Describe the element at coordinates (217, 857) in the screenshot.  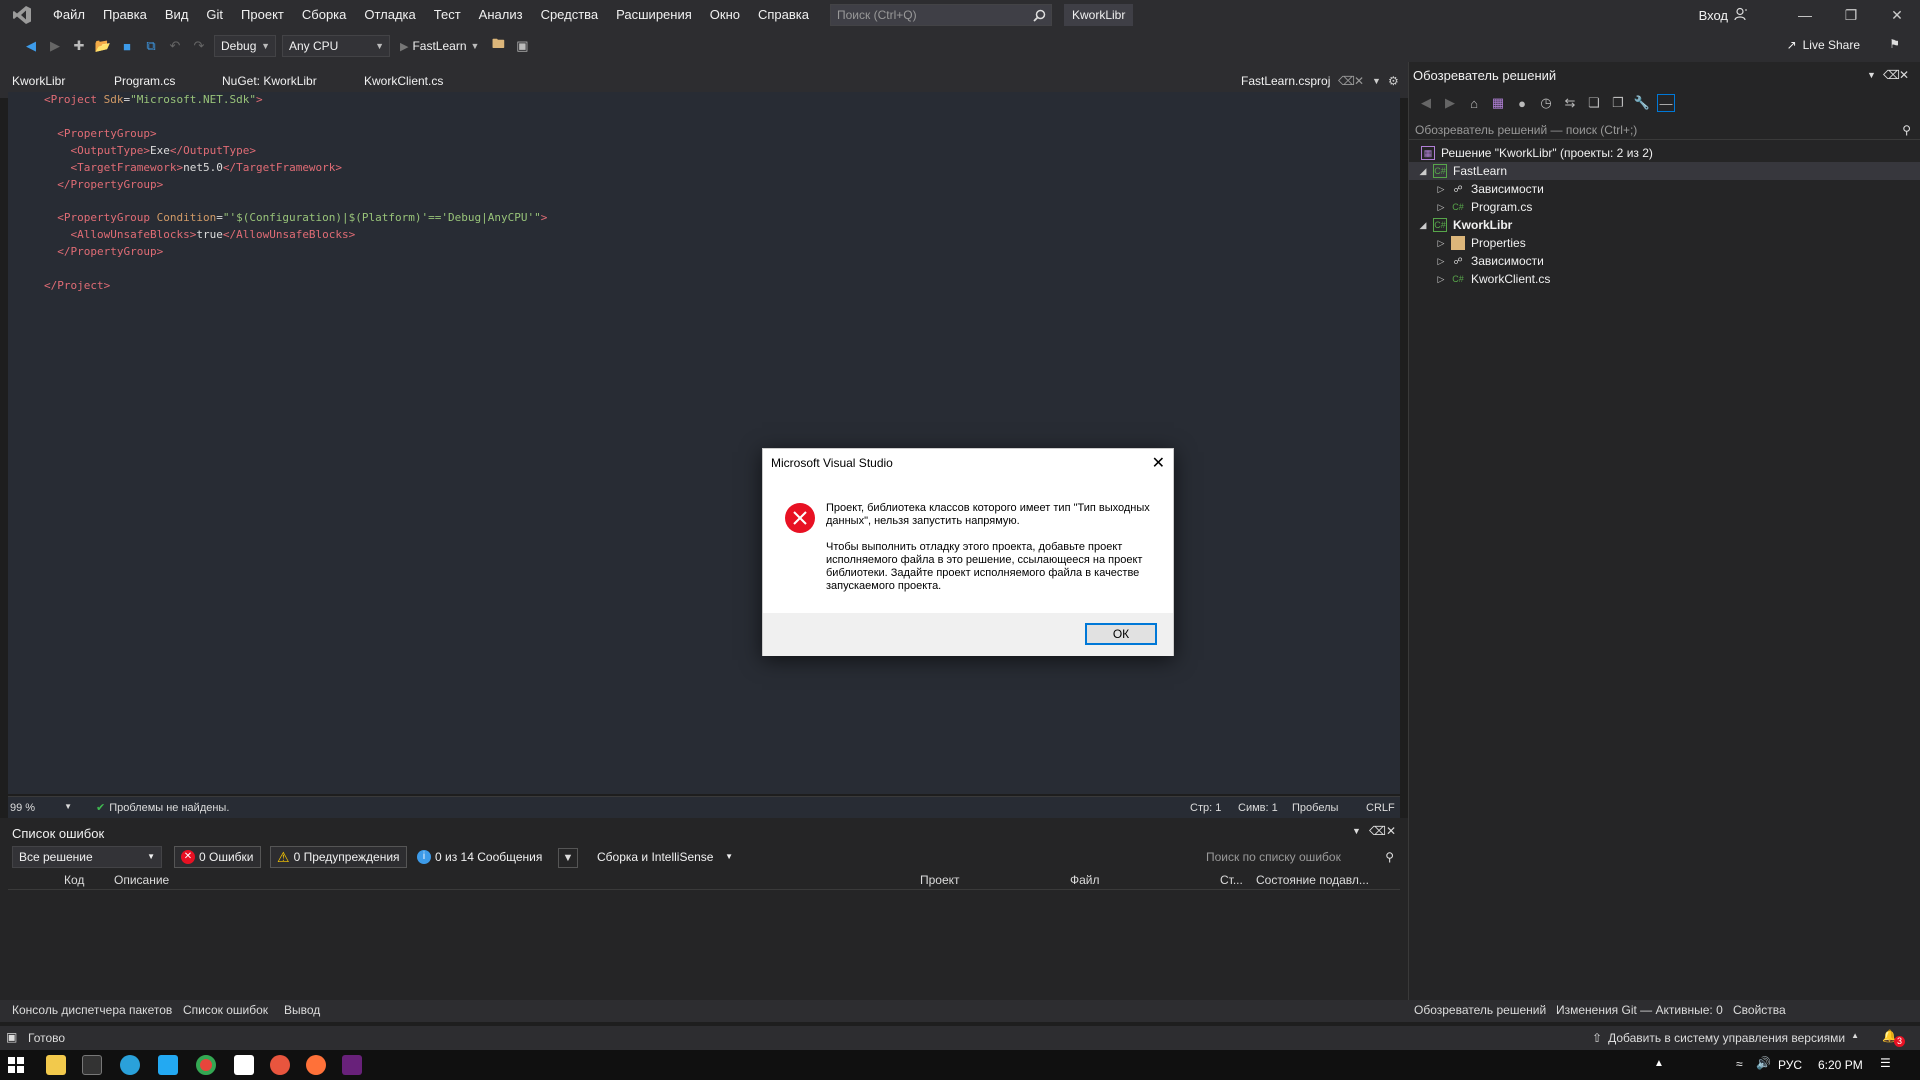
I see `errors-filter-button: ✕ 0 Ошибки` at that location.